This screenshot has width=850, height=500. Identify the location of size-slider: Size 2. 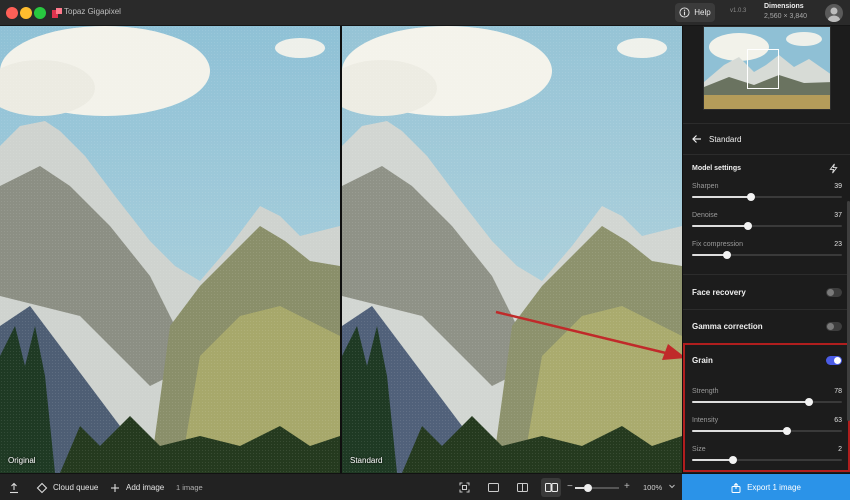
(767, 459).